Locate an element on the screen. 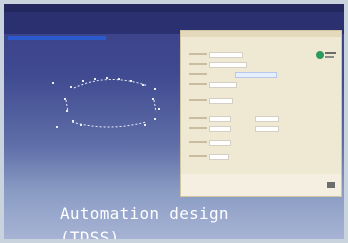  window-titlebar is located at coordinates (174, 8).